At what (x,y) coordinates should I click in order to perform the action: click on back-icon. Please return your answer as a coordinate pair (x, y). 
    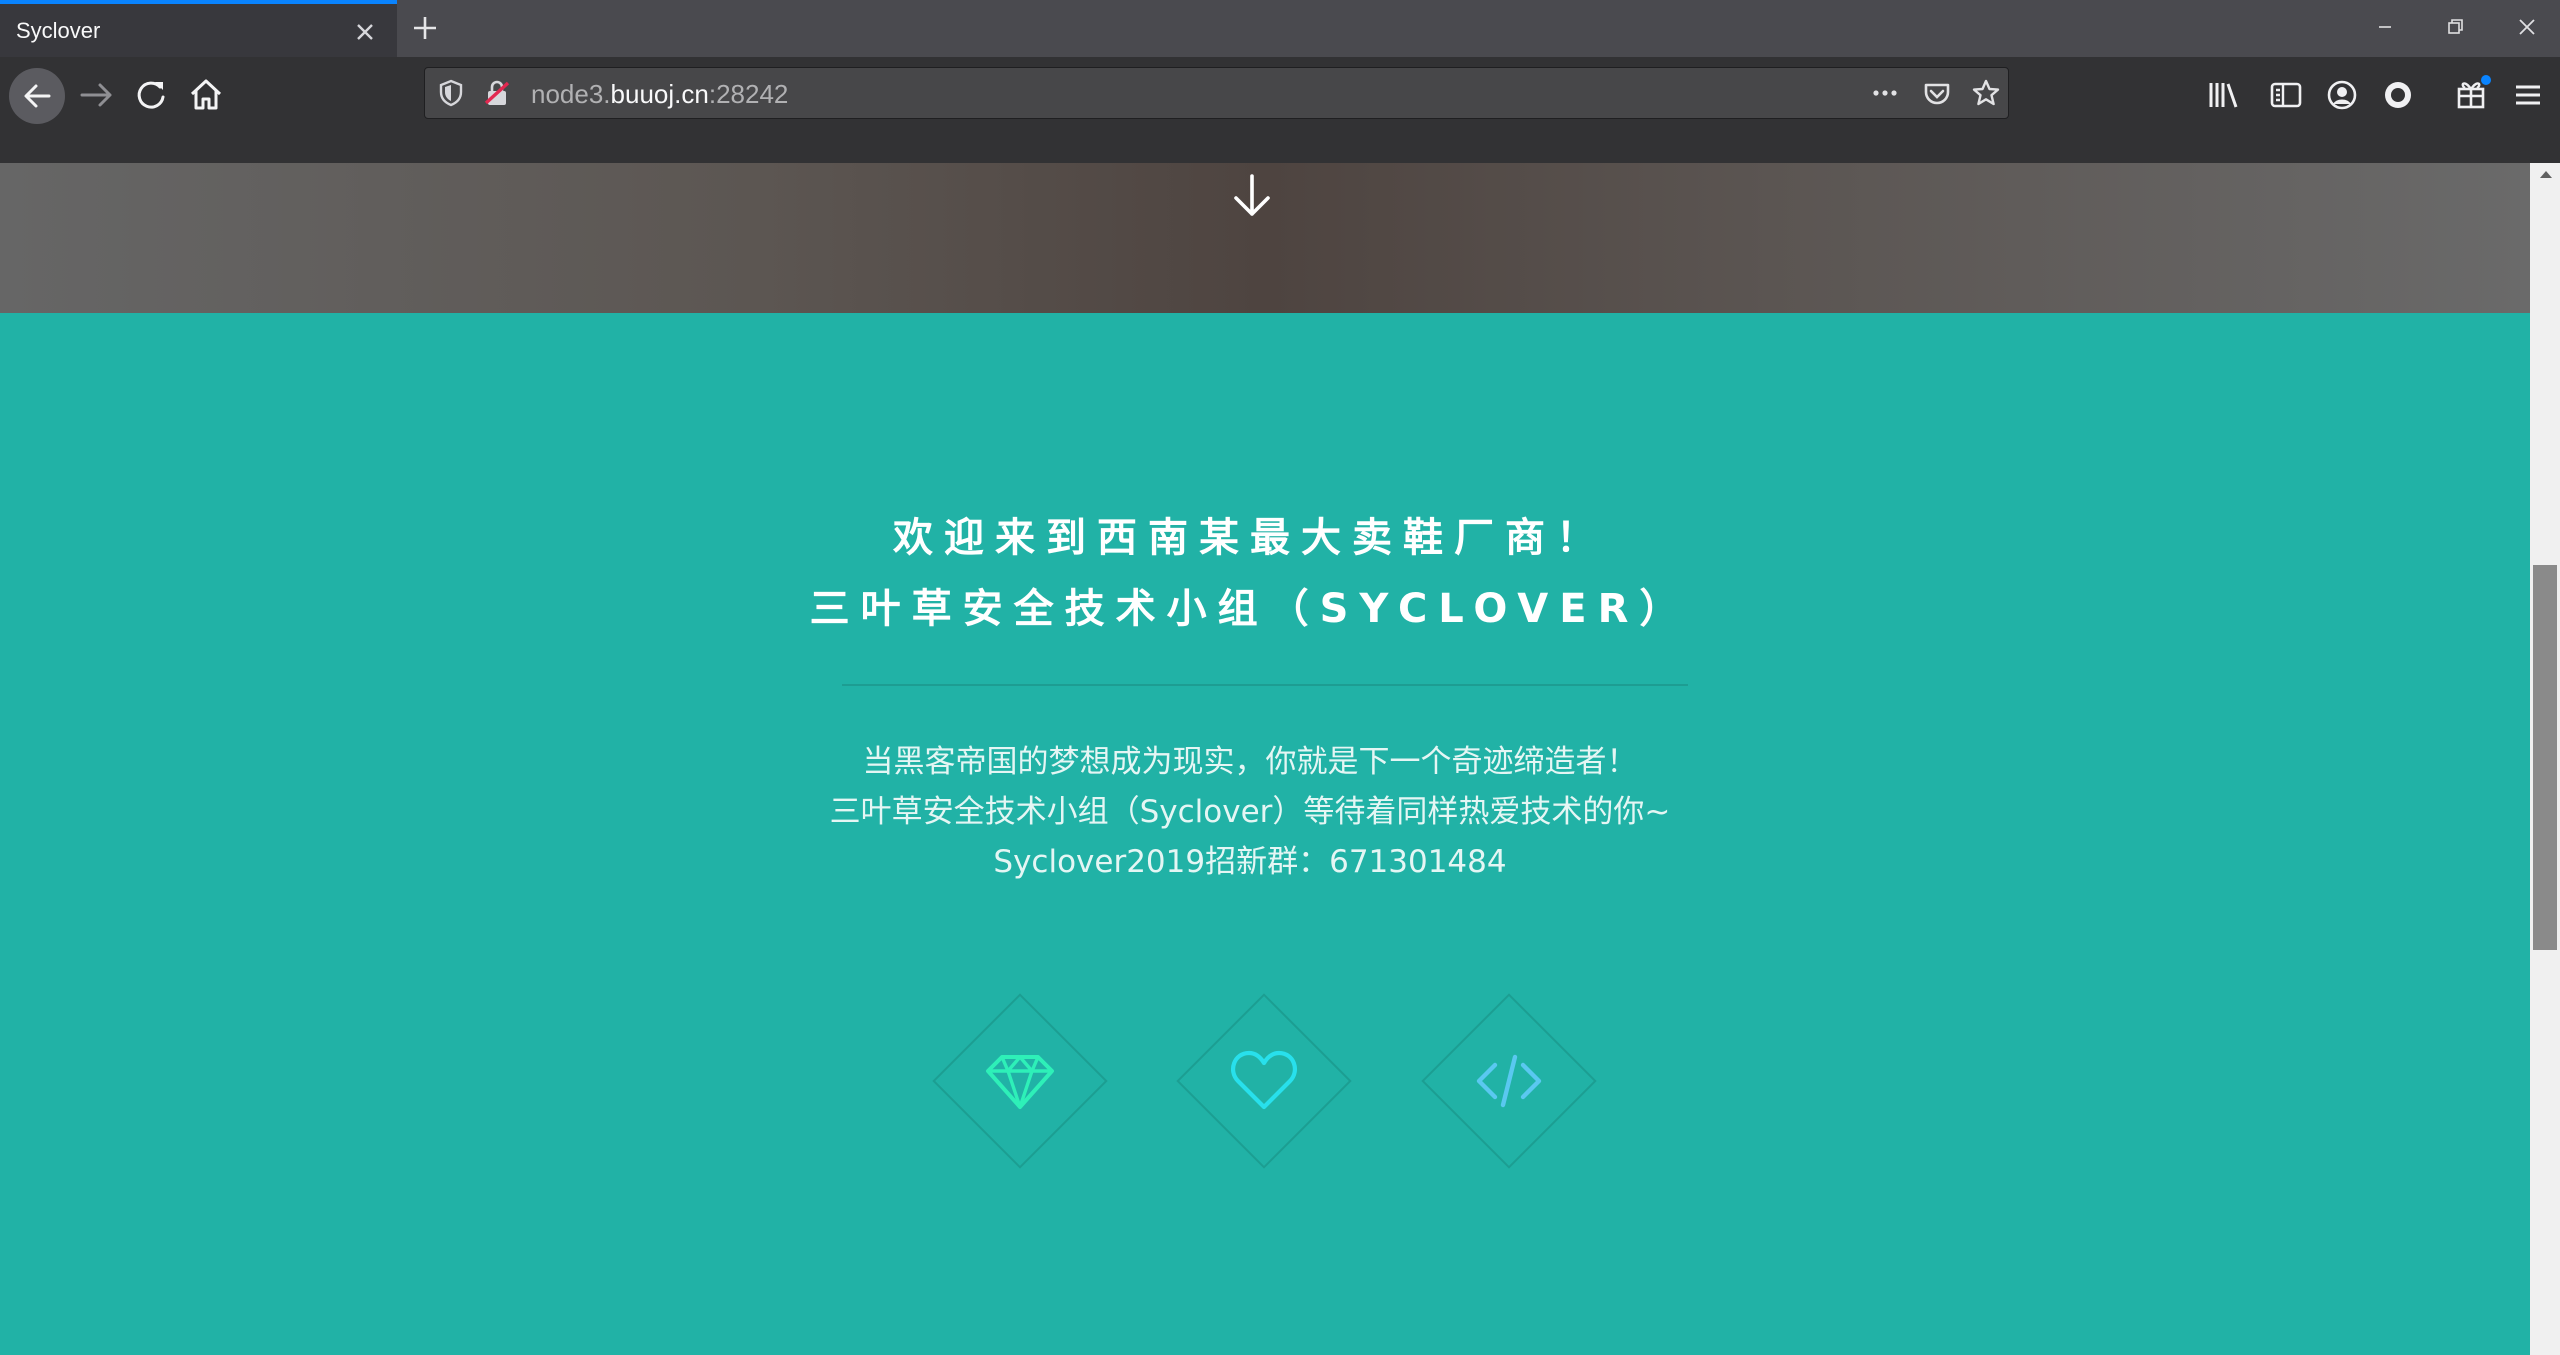
    Looking at the image, I should click on (37, 96).